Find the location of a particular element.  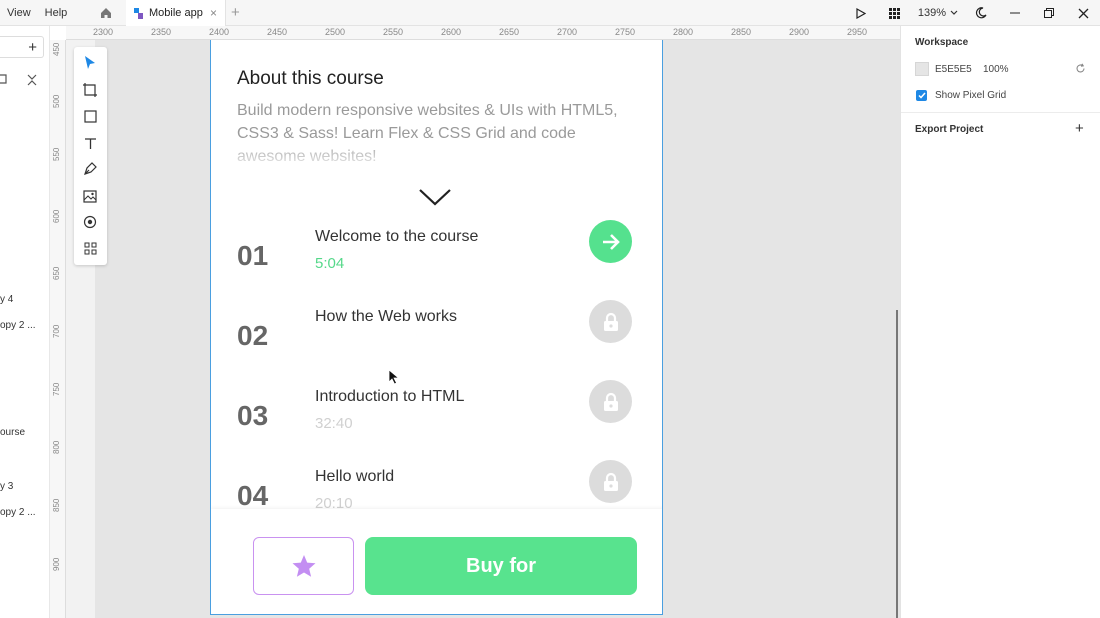

zoom-dropdown: 139% is located at coordinates (938, 13).